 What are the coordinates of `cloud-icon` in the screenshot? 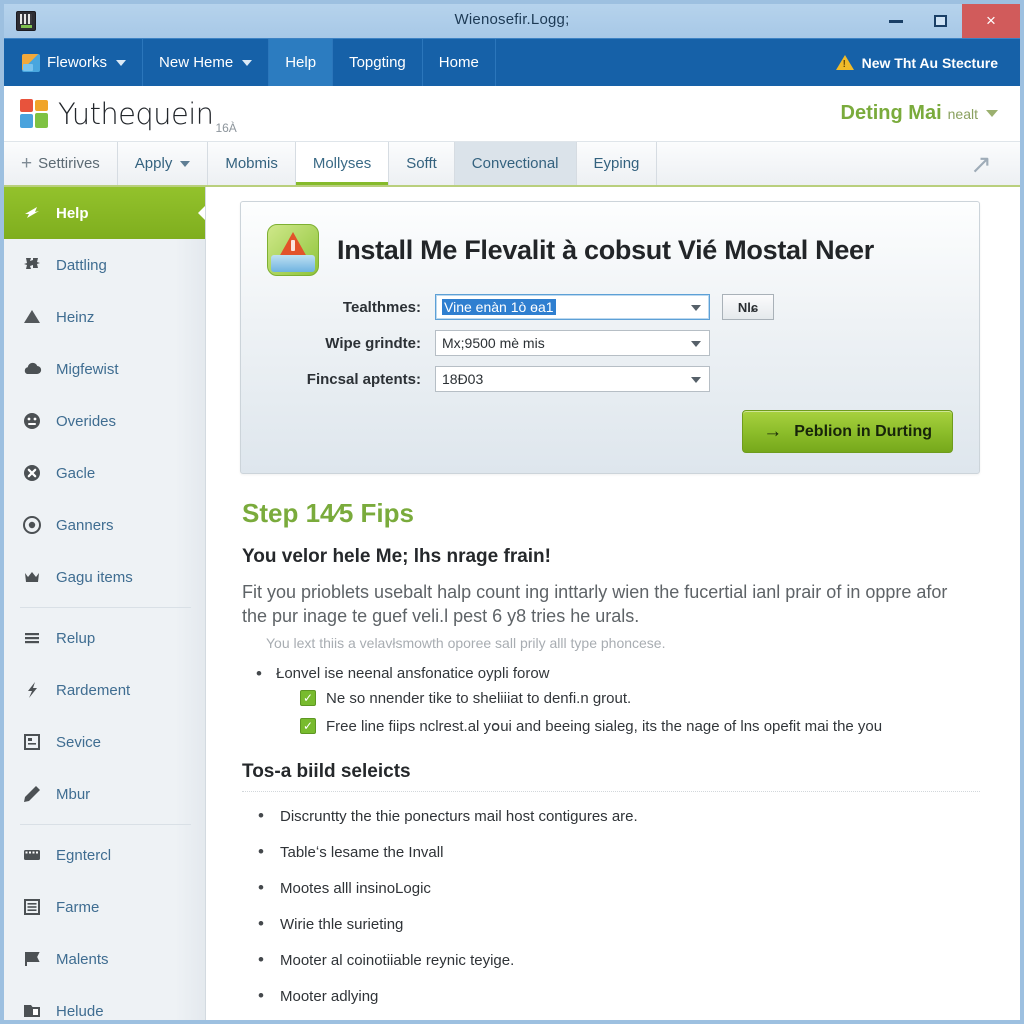 It's located at (32, 369).